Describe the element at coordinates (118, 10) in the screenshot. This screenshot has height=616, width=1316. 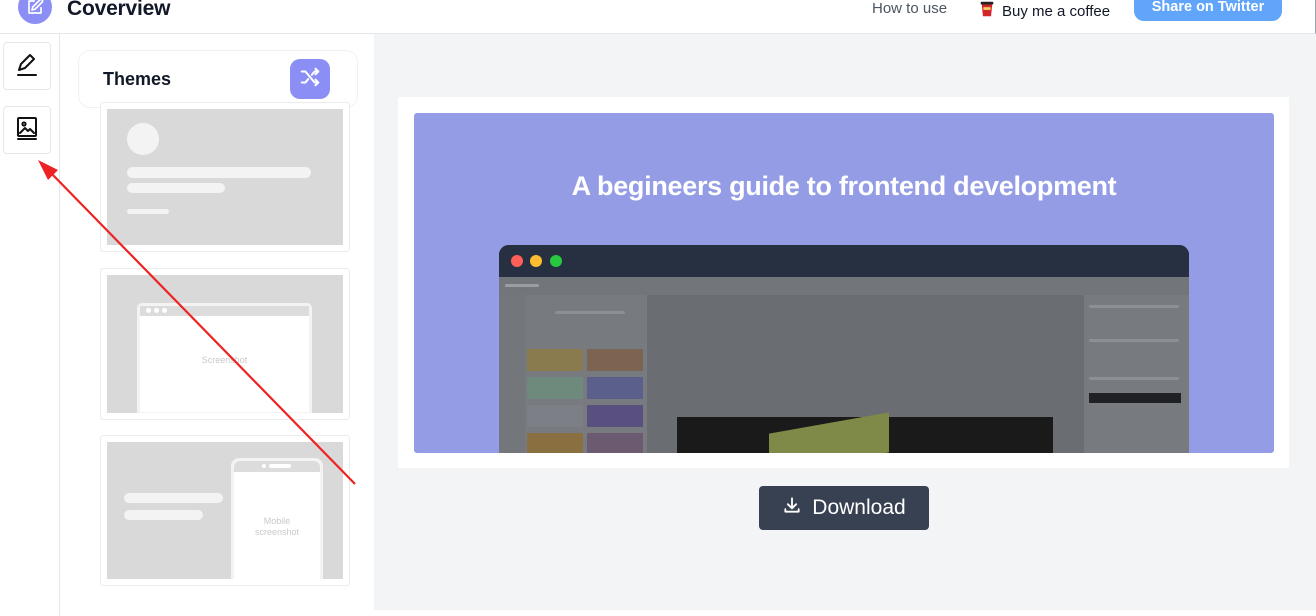
I see `app-title: Coverview` at that location.